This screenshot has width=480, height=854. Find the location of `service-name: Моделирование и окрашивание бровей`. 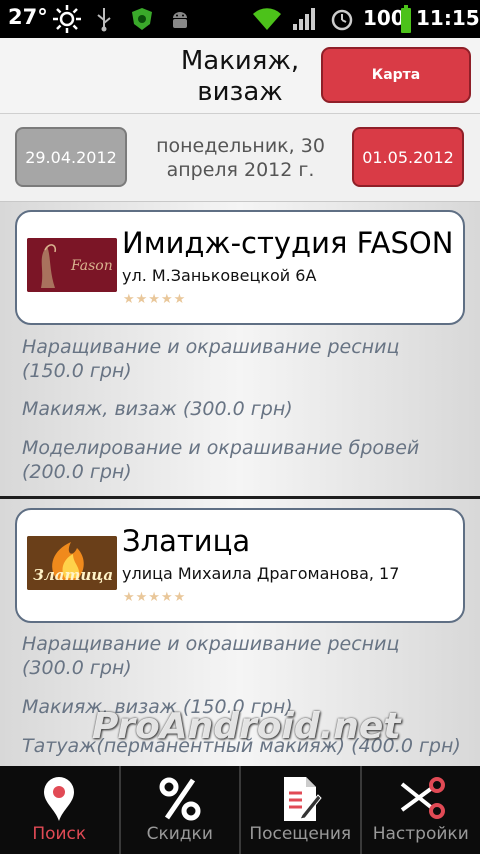

service-name: Моделирование и окрашивание бровей is located at coordinates (221, 448).